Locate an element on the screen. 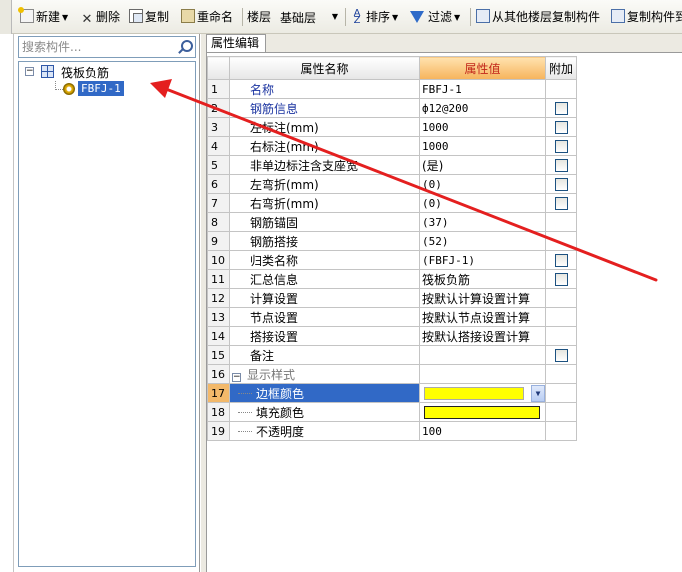 The image size is (682, 572). component-copy-icon is located at coordinates (618, 16).